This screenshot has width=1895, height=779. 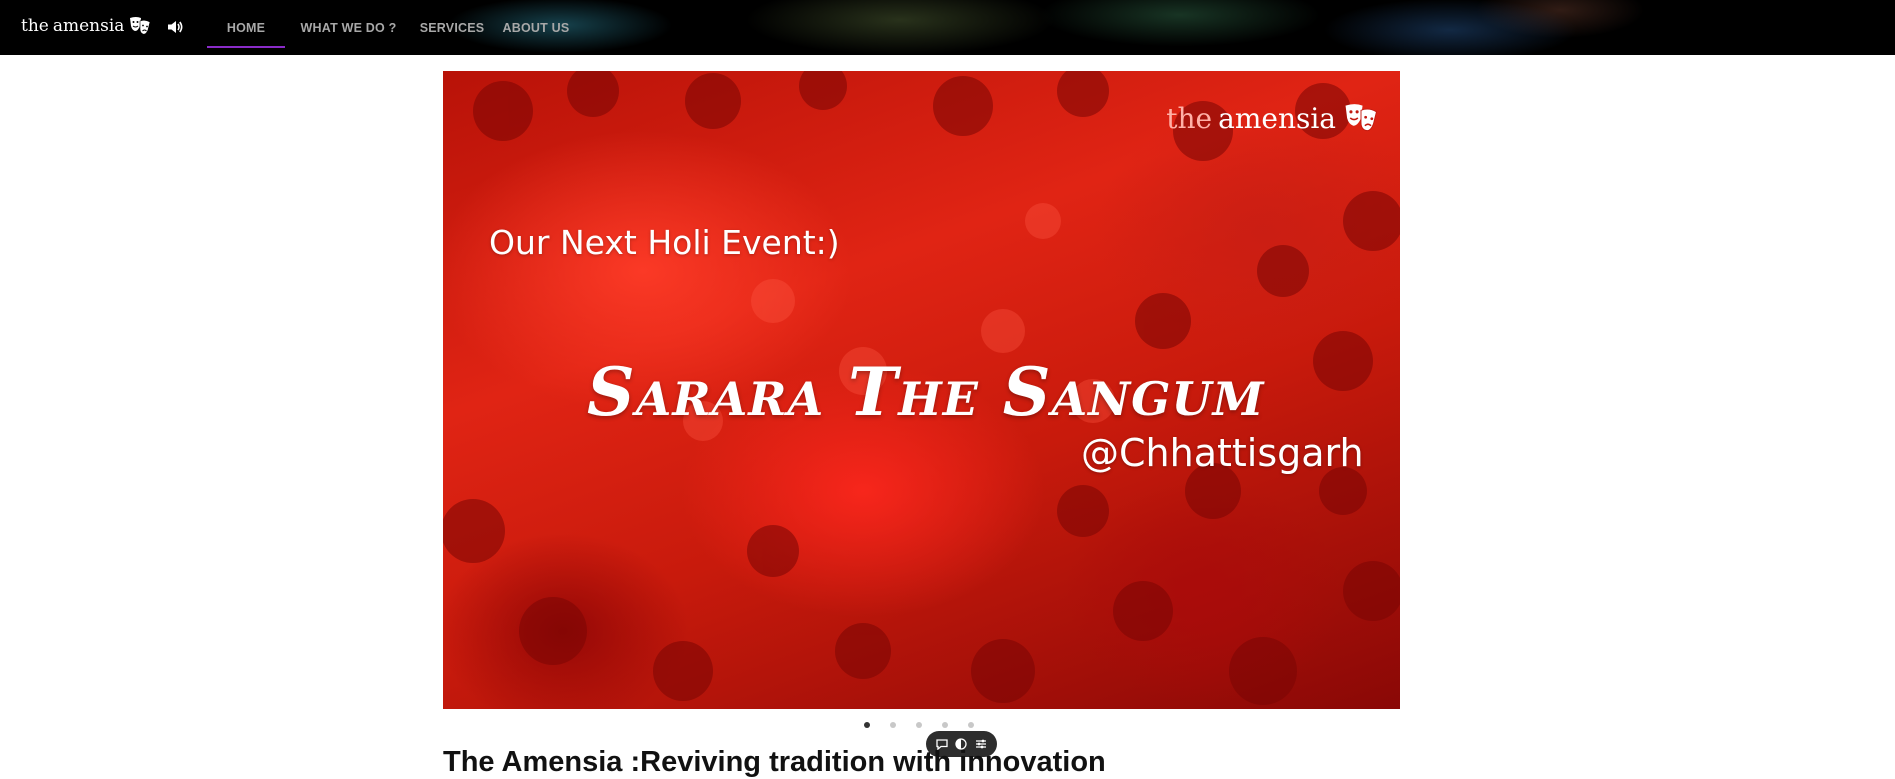 I want to click on brand-name: amensia, so click(x=88, y=26).